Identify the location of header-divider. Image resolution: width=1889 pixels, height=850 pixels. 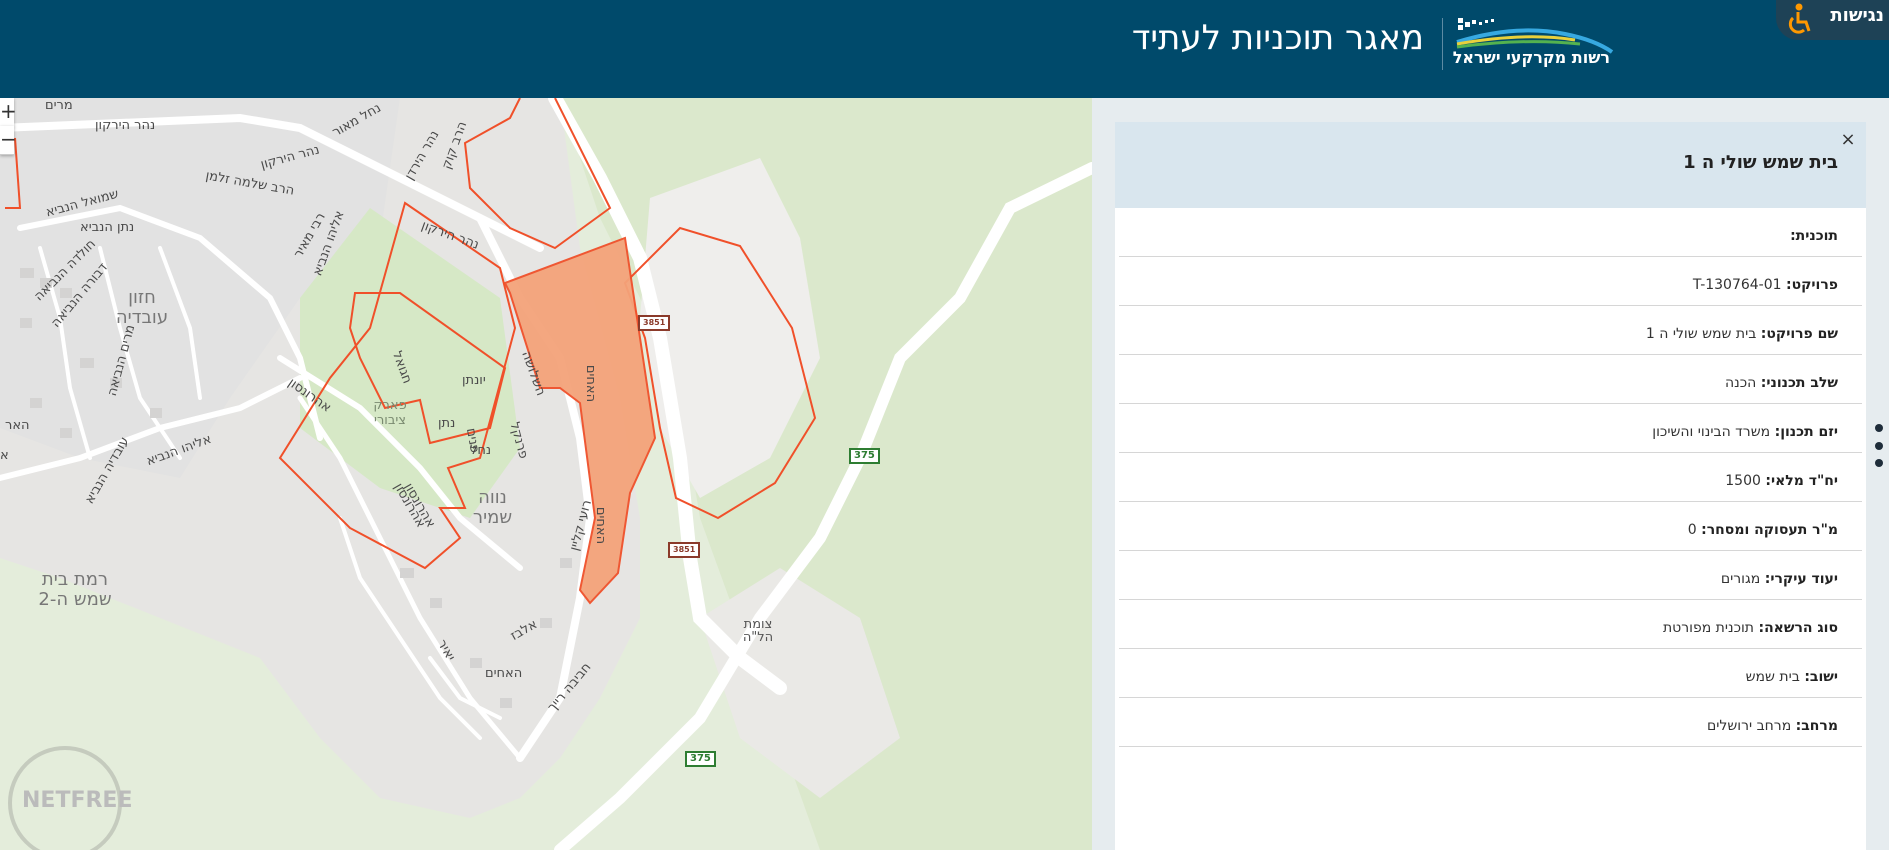
(1442, 44).